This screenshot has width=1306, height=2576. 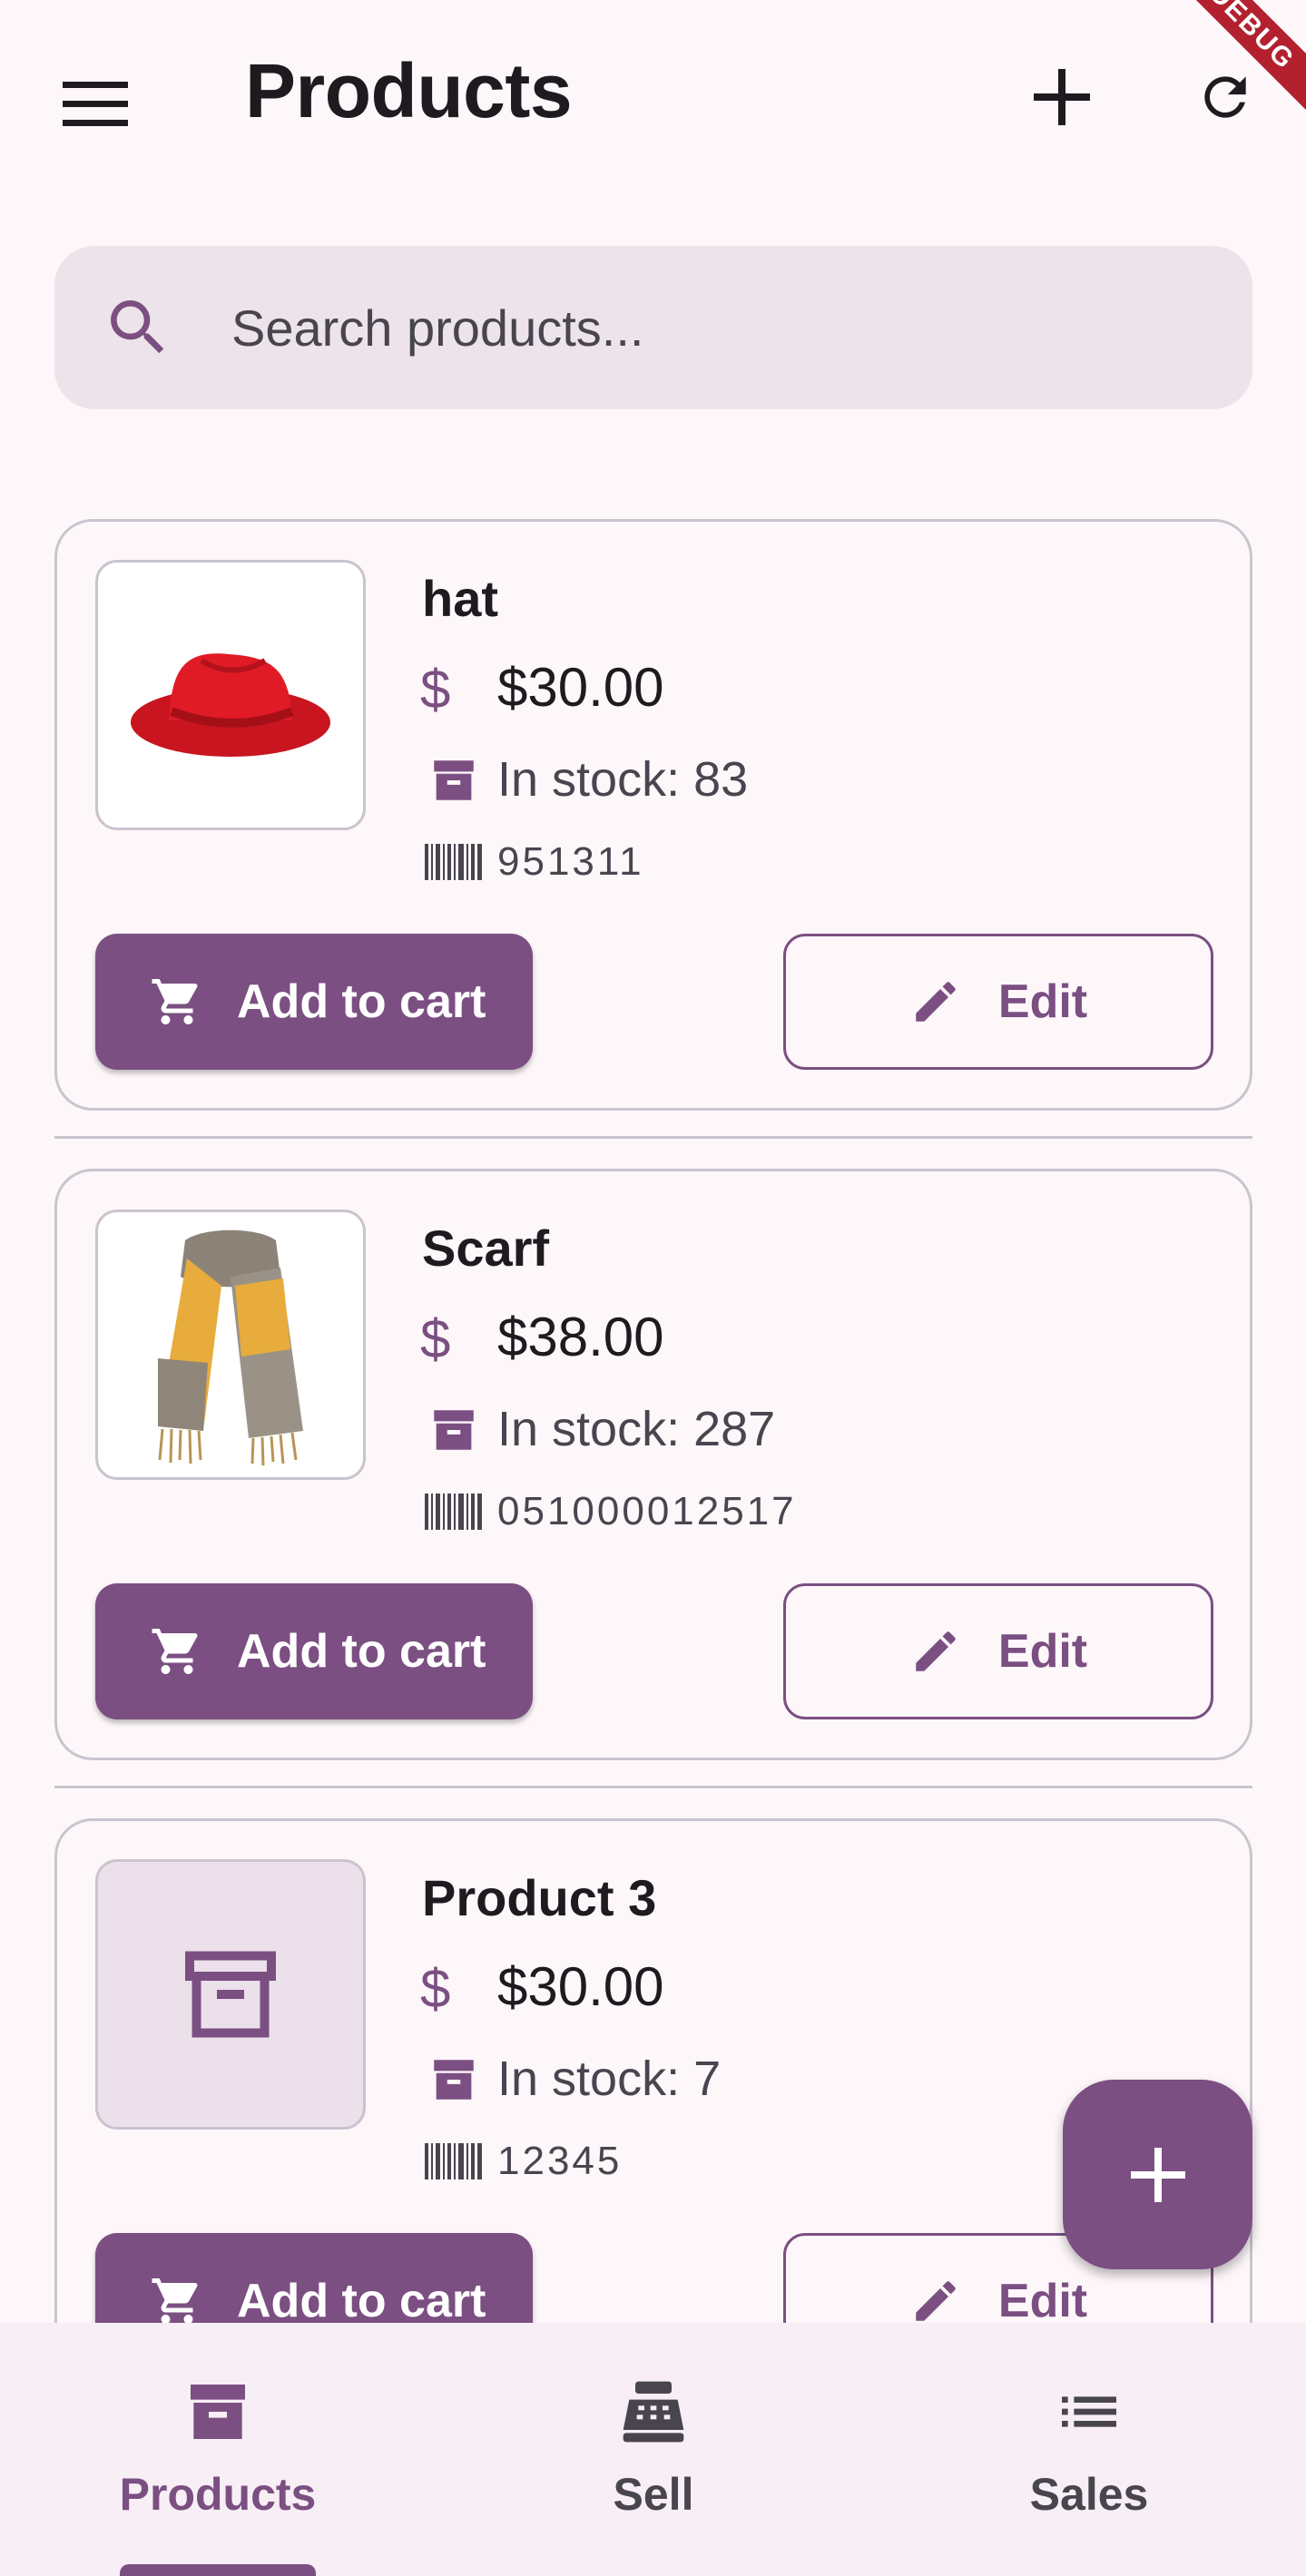 I want to click on scarf-photo, so click(x=230, y=1347).